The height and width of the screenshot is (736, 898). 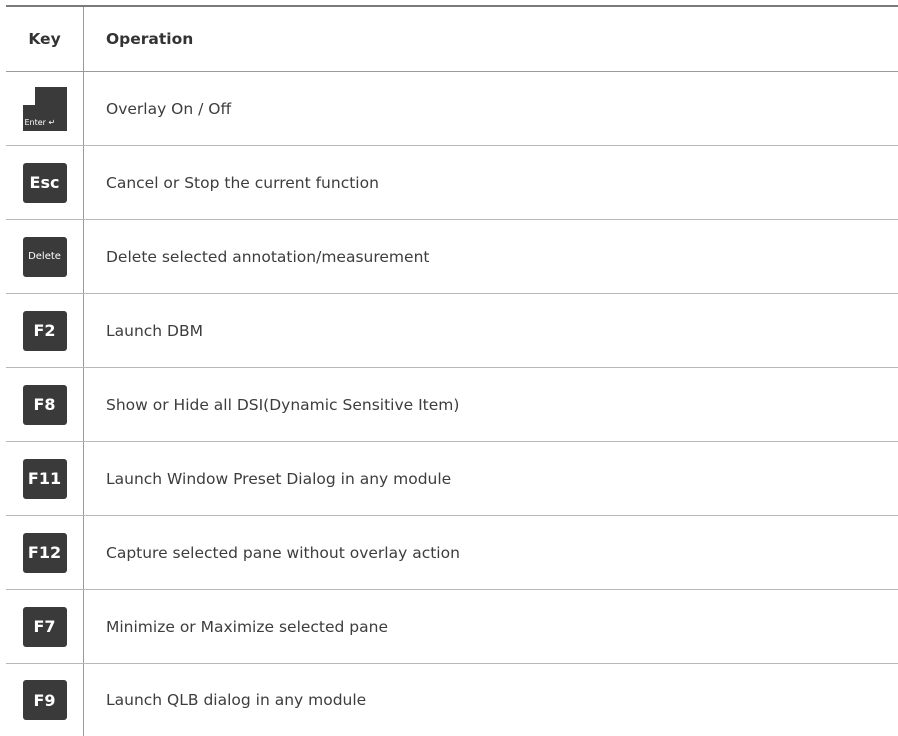 What do you see at coordinates (452, 700) in the screenshot?
I see `table-row: F9 Launch QLB dialog in any module` at bounding box center [452, 700].